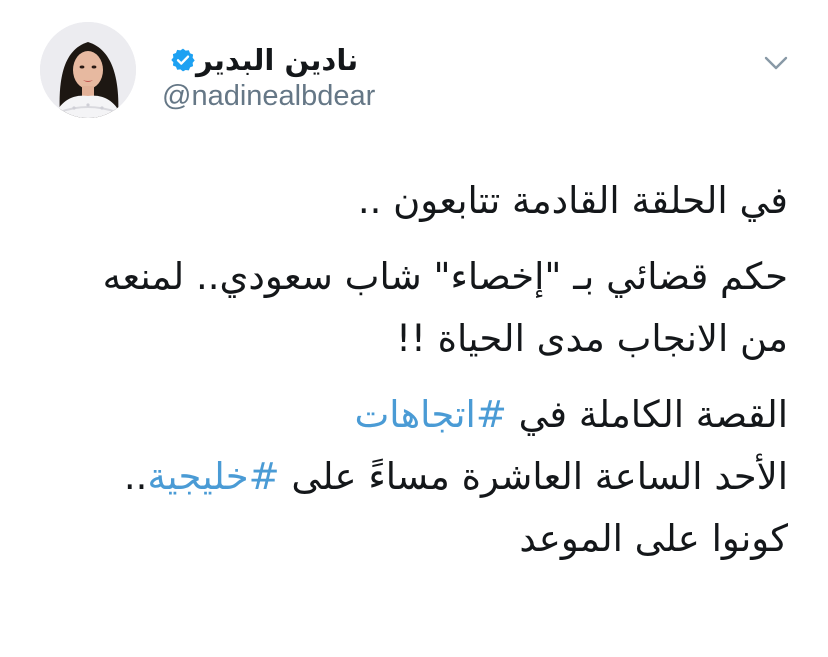  I want to click on chevron-down-icon, so click(776, 63).